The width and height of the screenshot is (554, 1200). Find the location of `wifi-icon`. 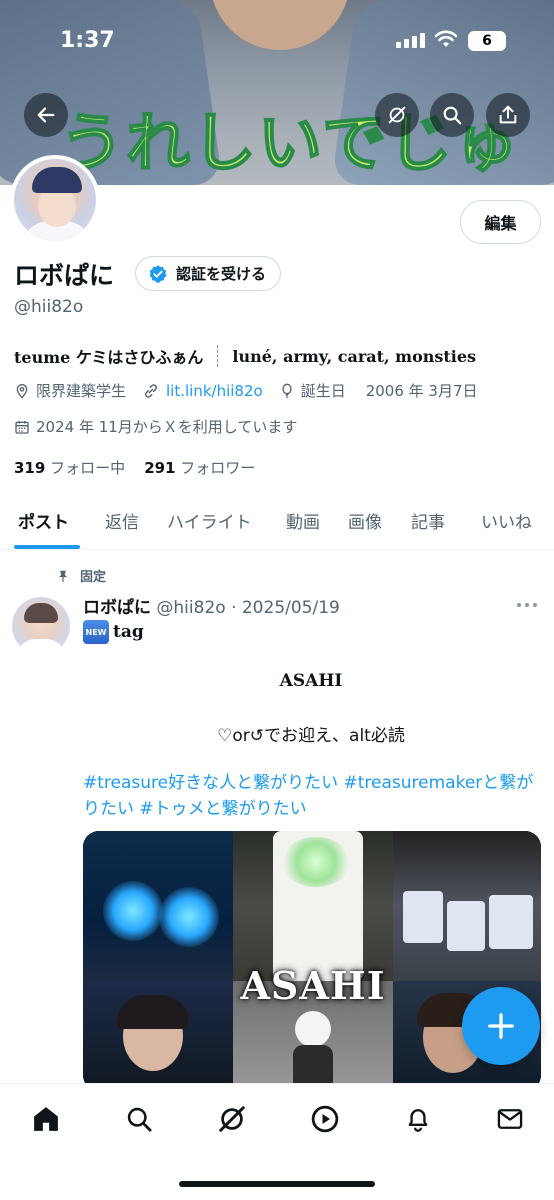

wifi-icon is located at coordinates (446, 38).